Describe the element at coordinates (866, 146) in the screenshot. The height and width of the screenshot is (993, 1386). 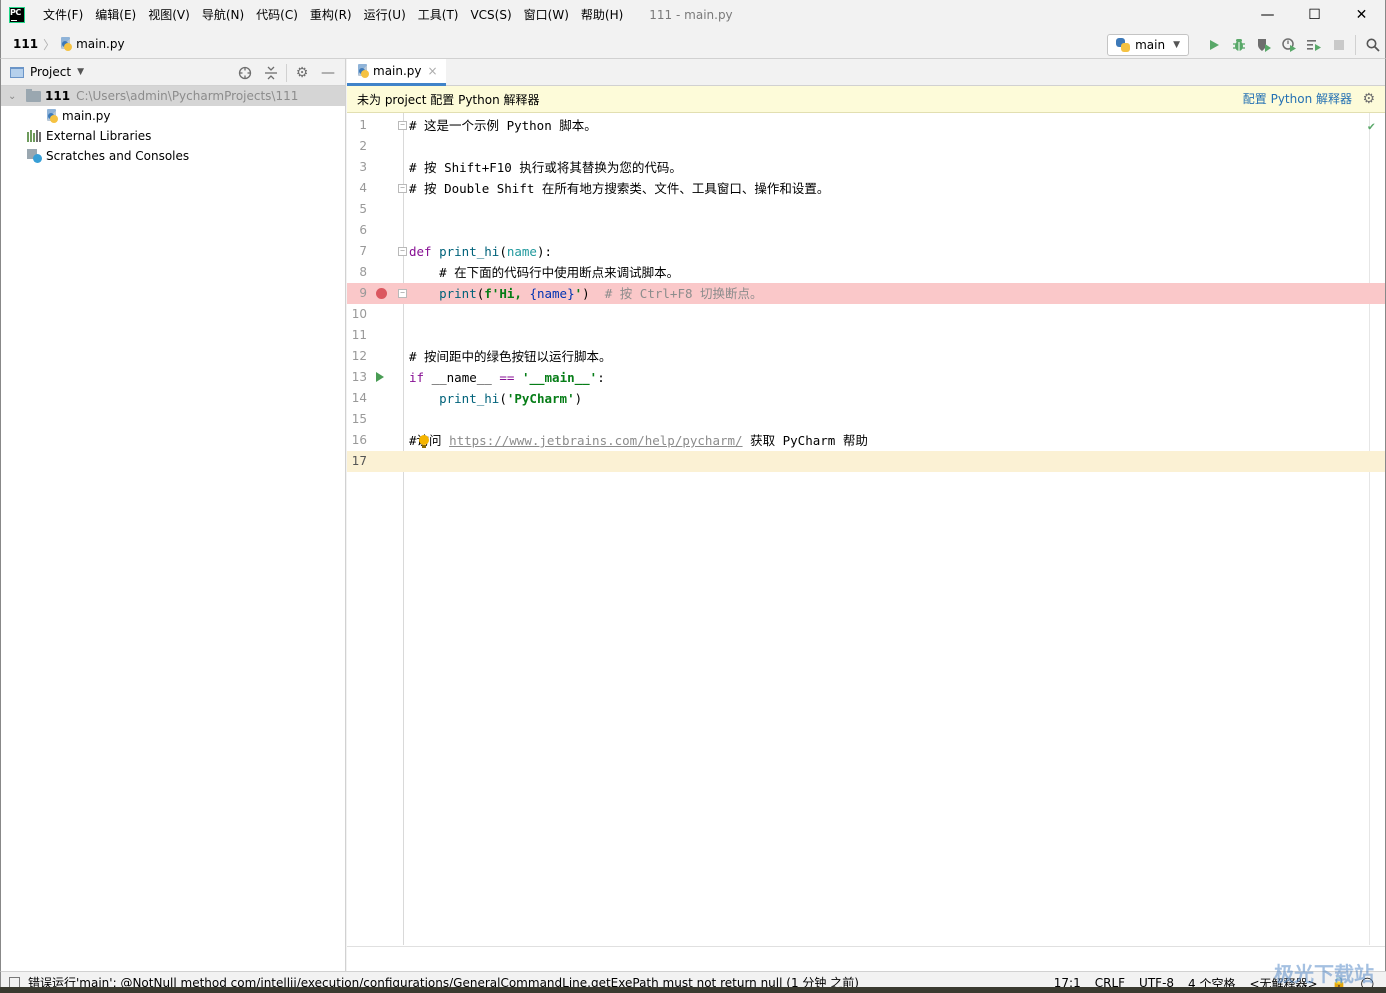
I see `code-line: 2` at that location.